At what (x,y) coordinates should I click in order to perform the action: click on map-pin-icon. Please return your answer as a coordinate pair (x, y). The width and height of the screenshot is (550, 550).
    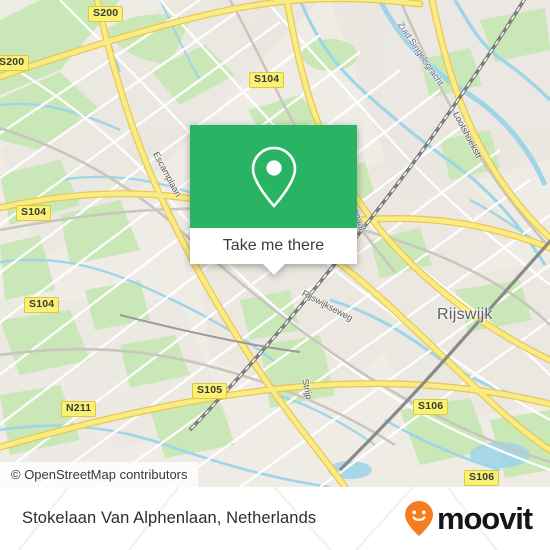
    Looking at the image, I should click on (273, 177).